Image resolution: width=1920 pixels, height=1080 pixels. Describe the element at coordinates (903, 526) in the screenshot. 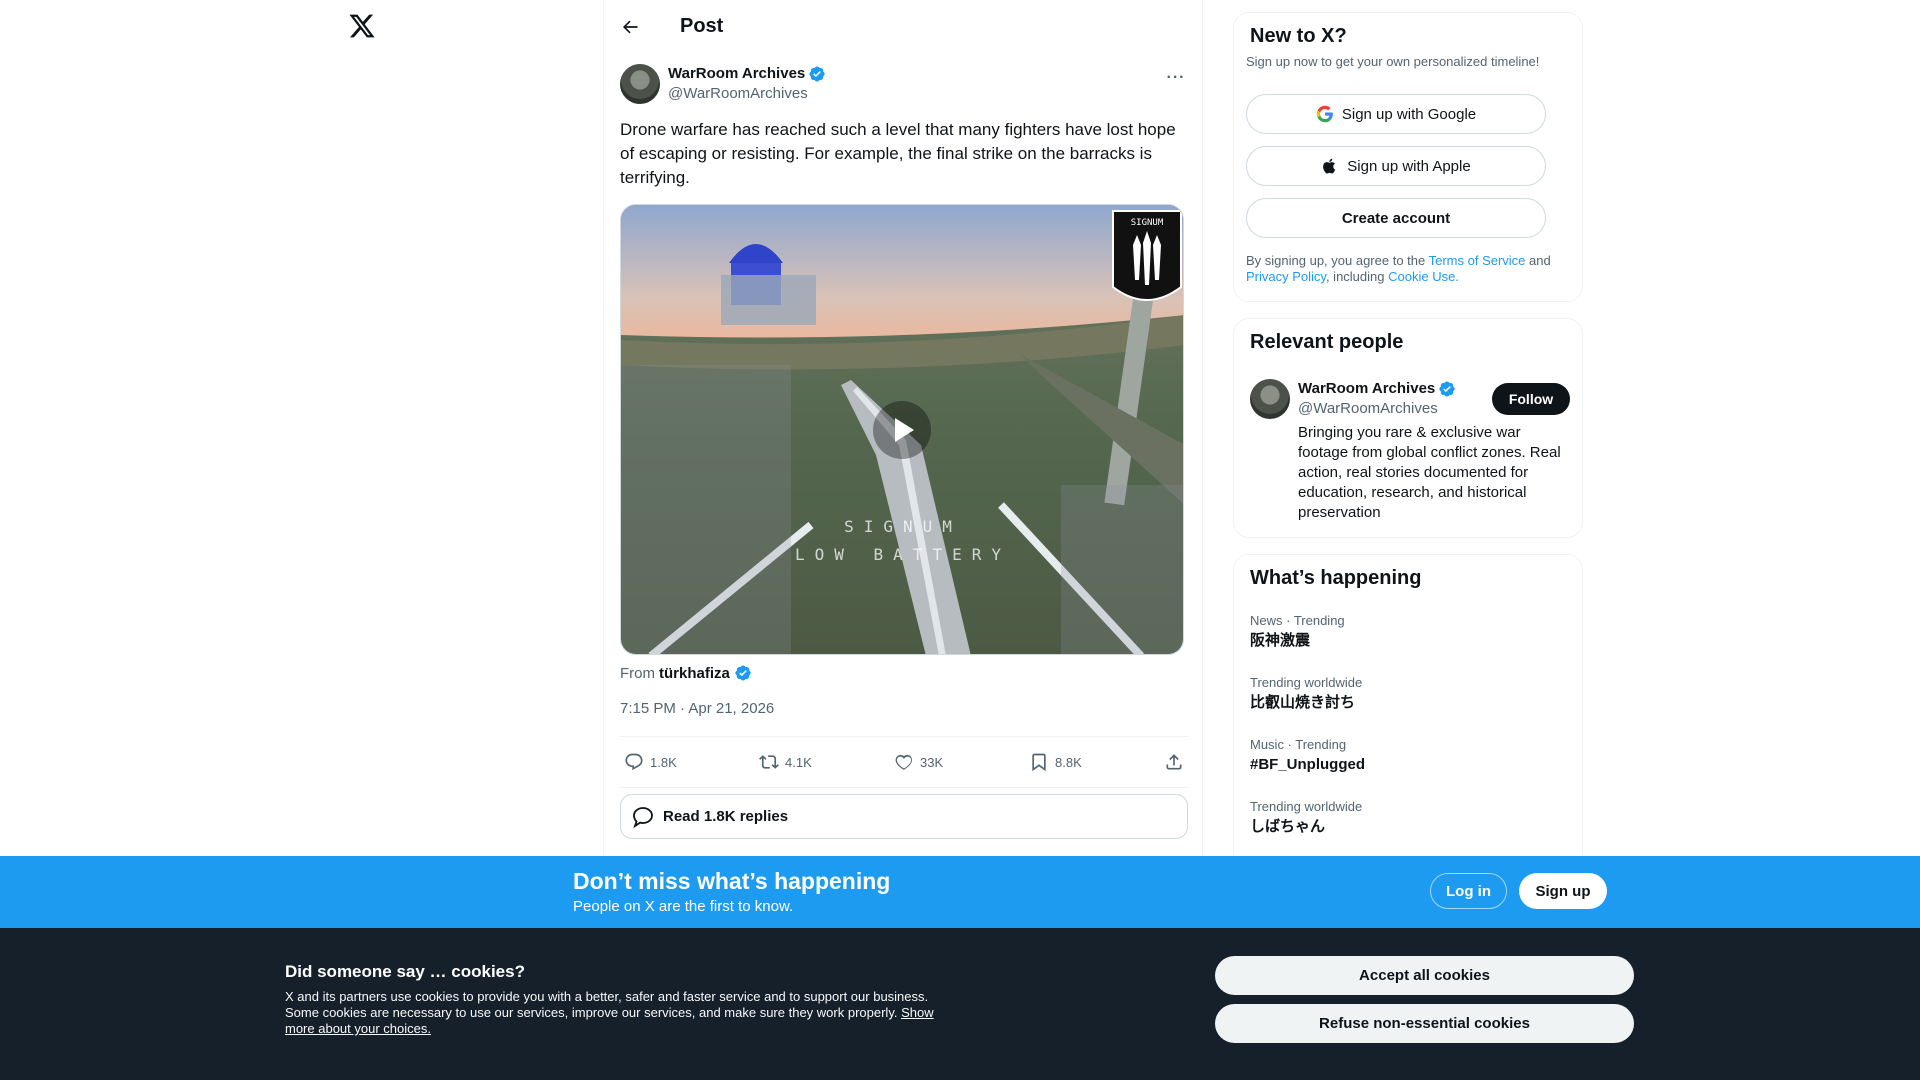

I see `video-overlay-line1: SIGNUM` at that location.